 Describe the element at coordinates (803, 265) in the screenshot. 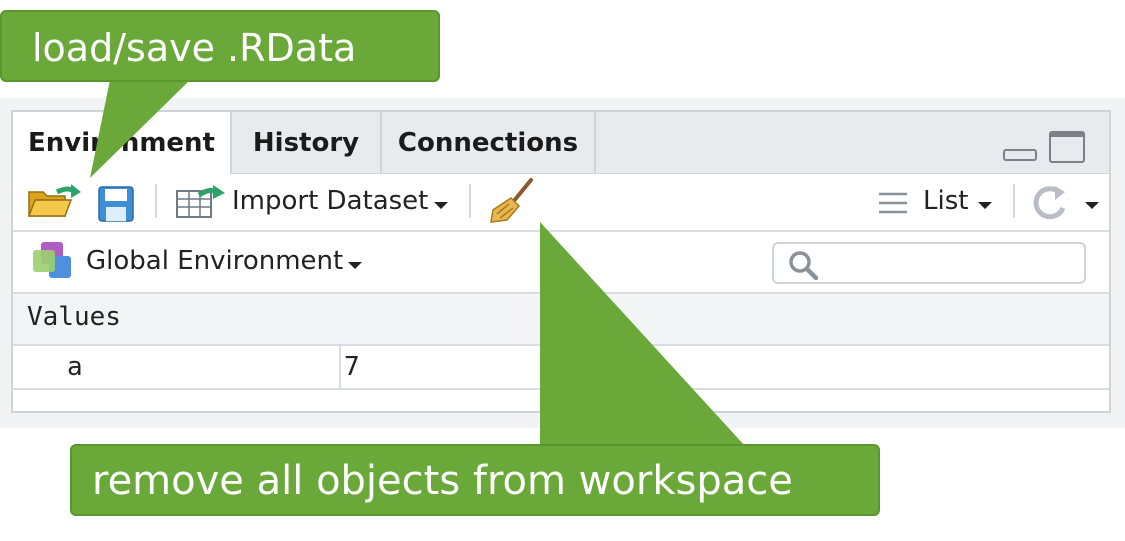

I see `search-icon` at that location.